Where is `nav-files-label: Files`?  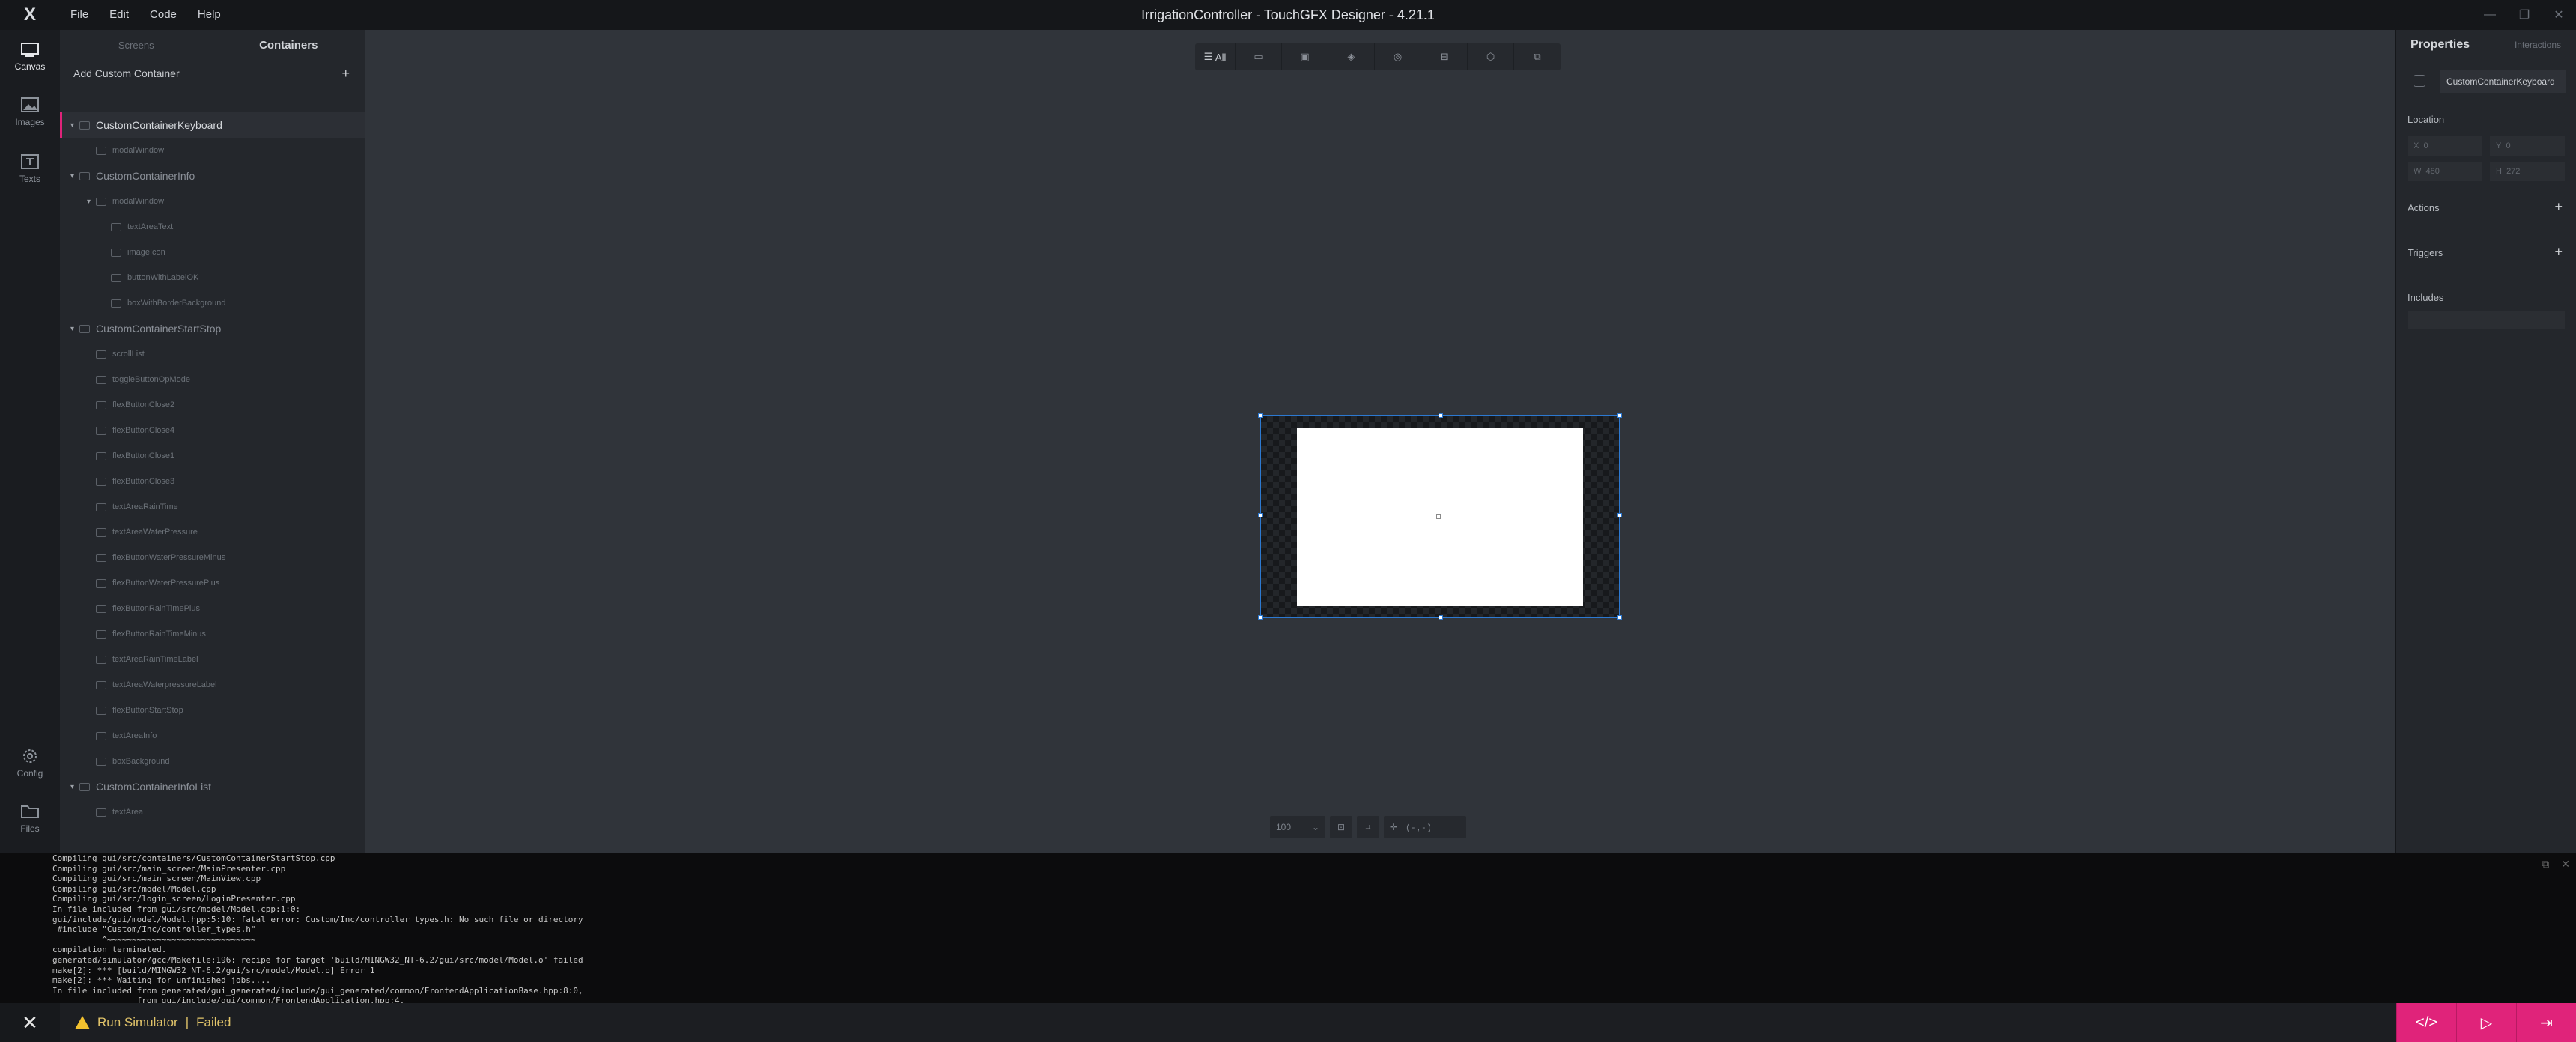 nav-files-label: Files is located at coordinates (30, 829).